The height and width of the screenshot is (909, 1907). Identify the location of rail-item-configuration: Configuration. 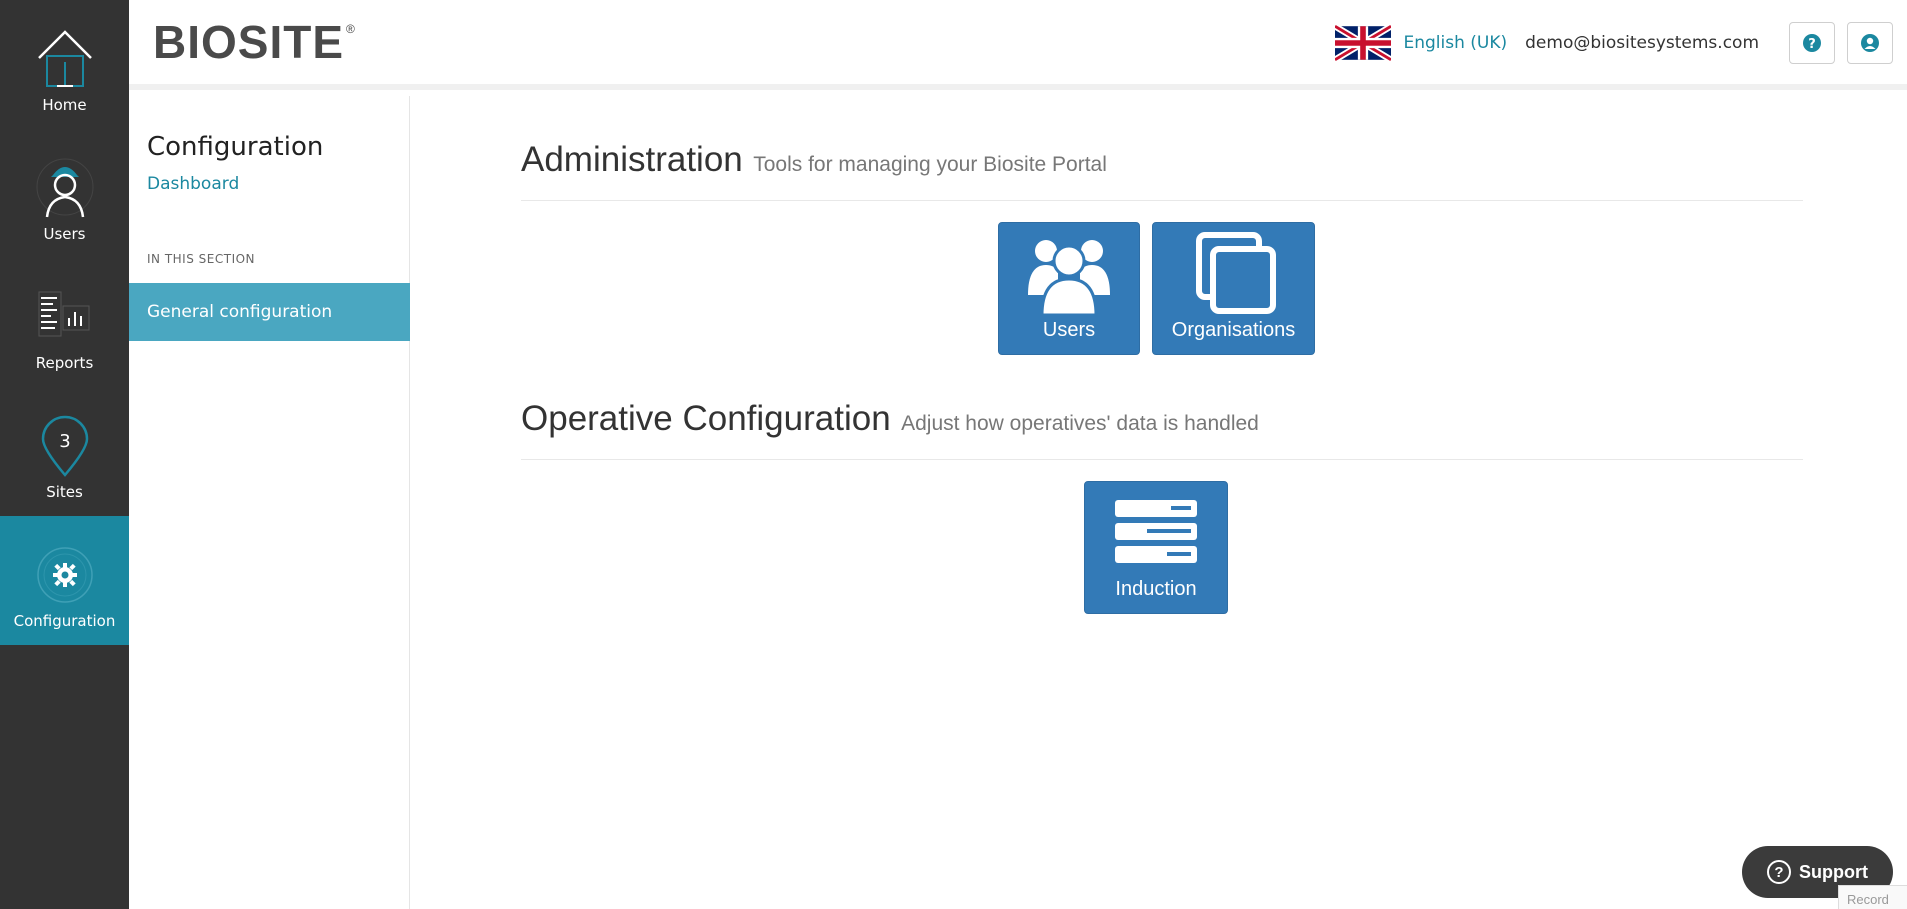
(64, 580).